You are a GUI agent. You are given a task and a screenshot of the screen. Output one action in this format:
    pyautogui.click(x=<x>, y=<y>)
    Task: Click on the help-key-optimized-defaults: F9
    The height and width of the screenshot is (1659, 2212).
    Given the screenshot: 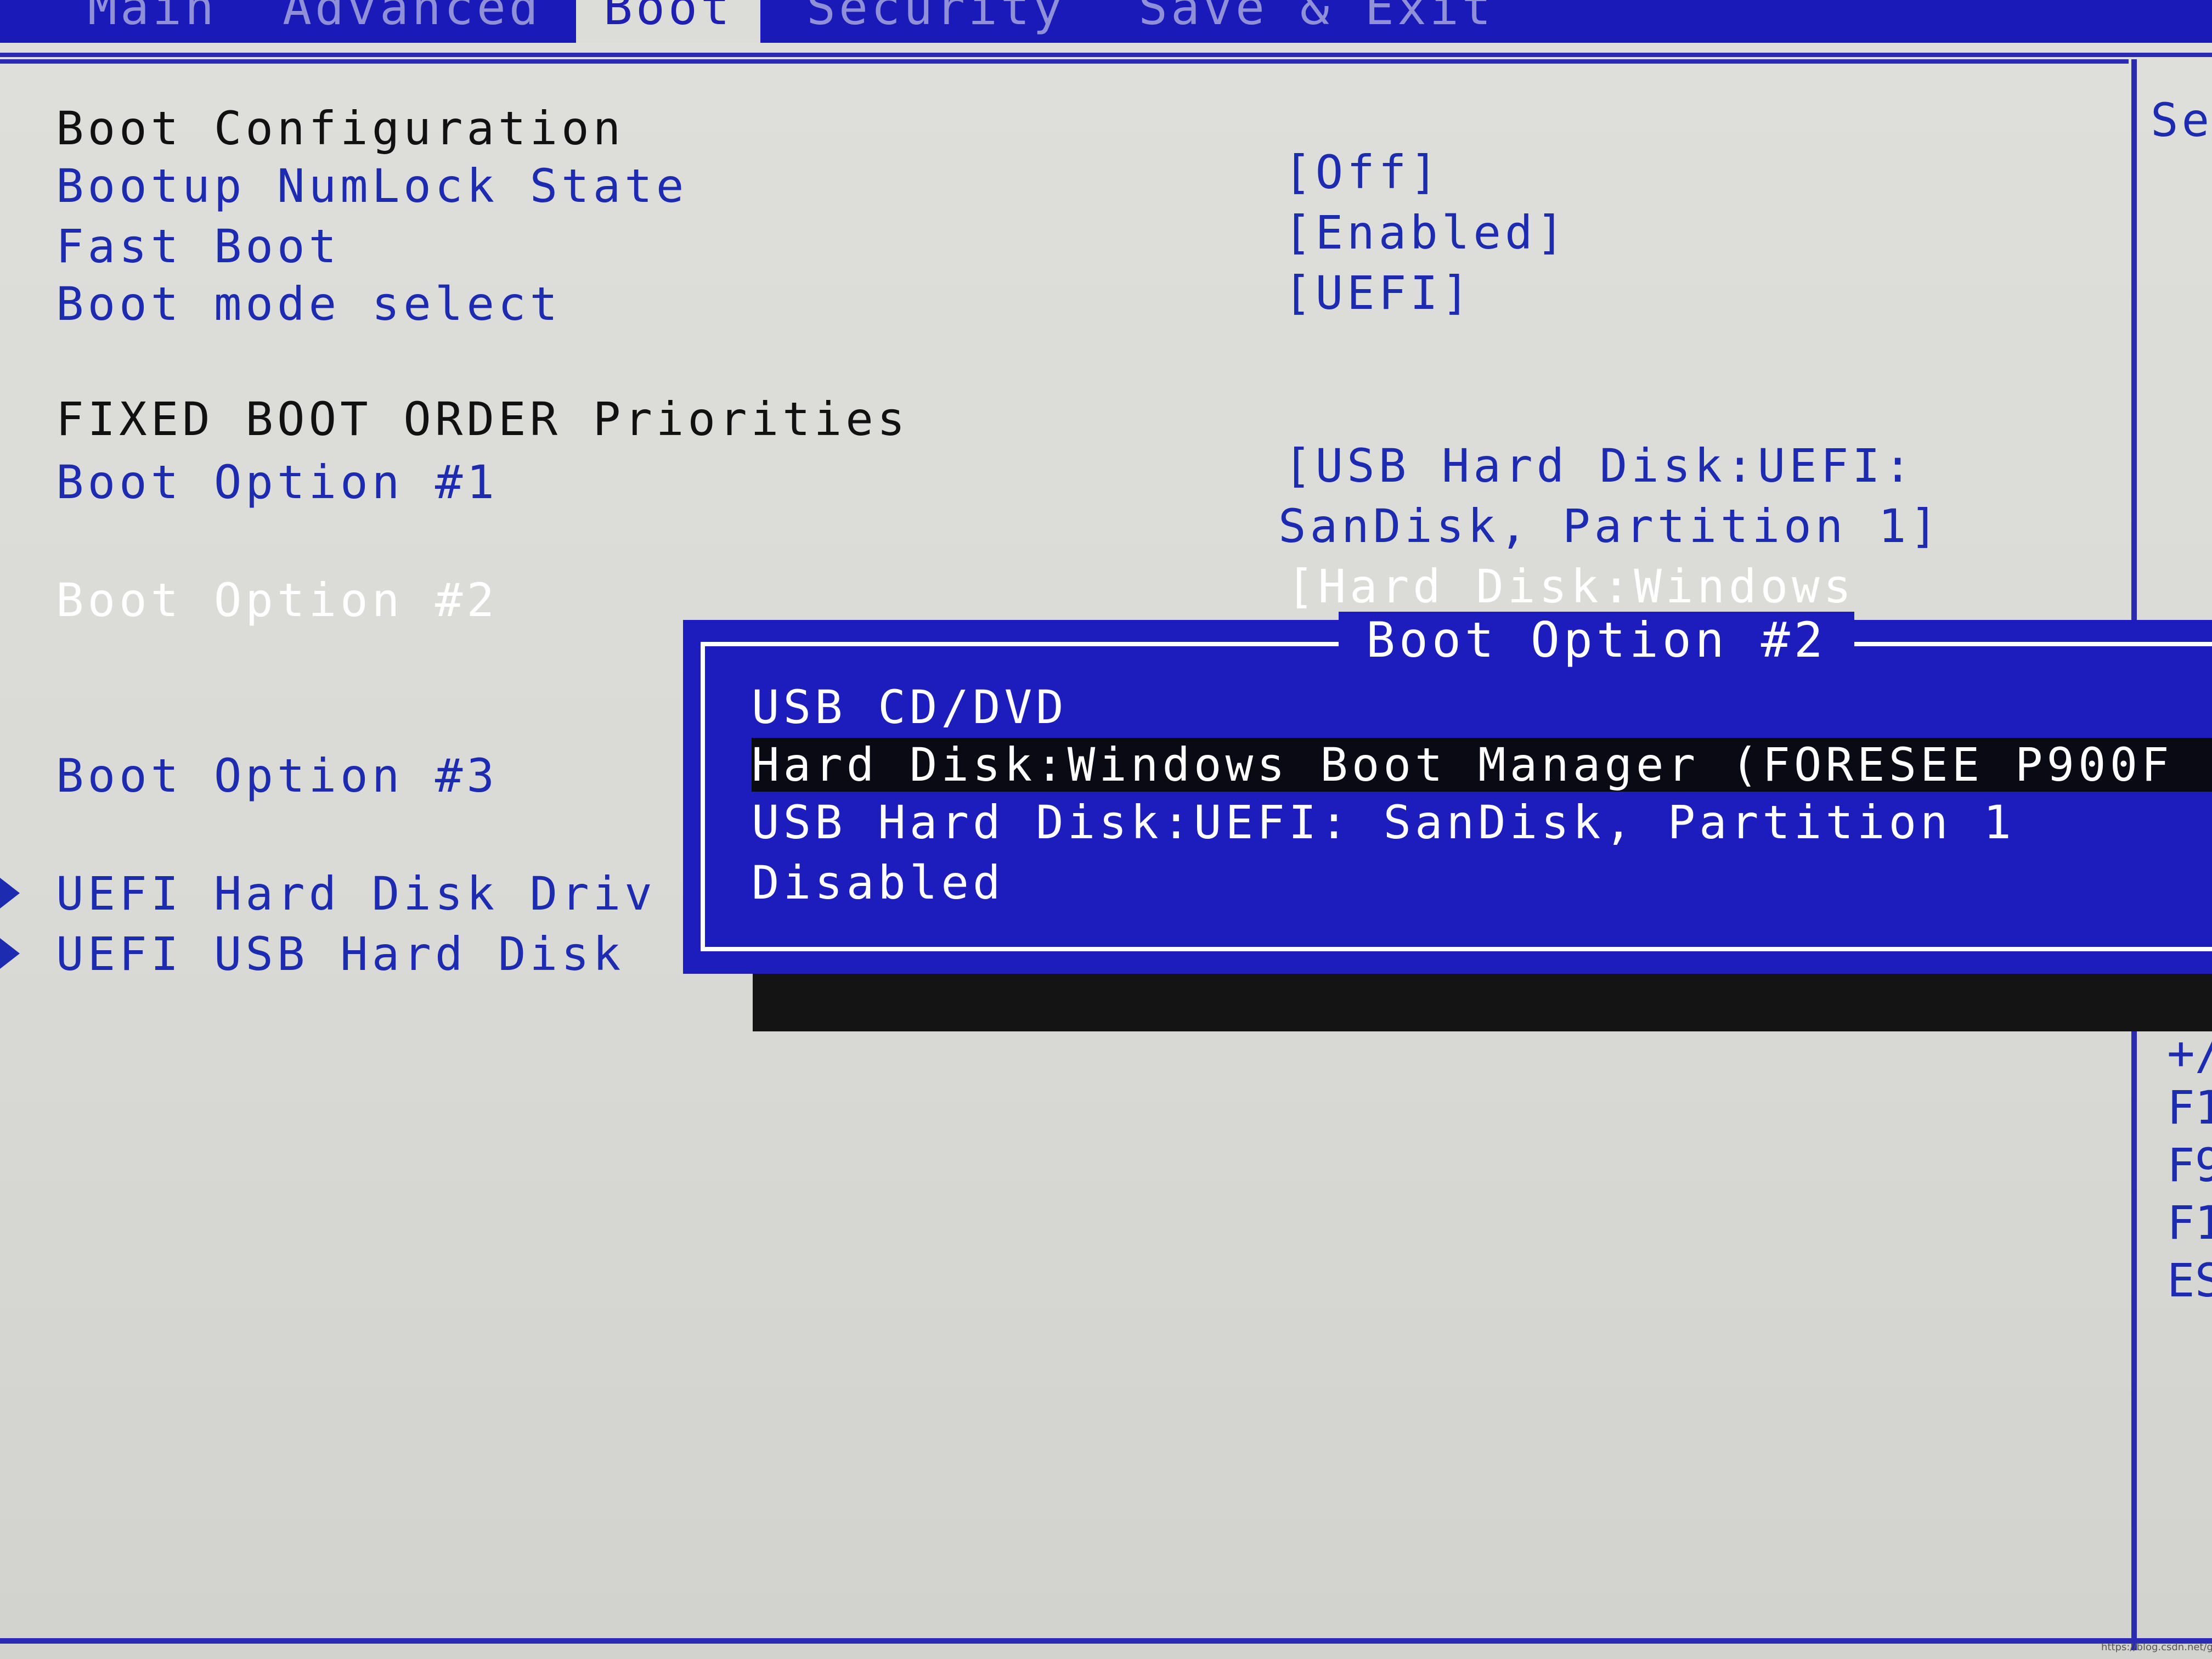 What is the action you would take?
    pyautogui.click(x=2189, y=1165)
    